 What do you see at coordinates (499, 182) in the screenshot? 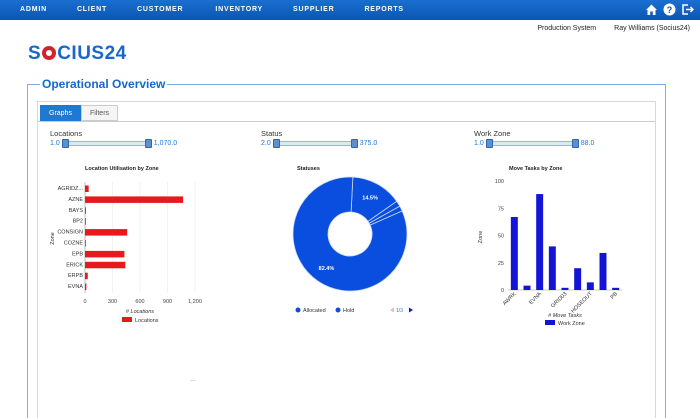
I see `y-tick-label: 100` at bounding box center [499, 182].